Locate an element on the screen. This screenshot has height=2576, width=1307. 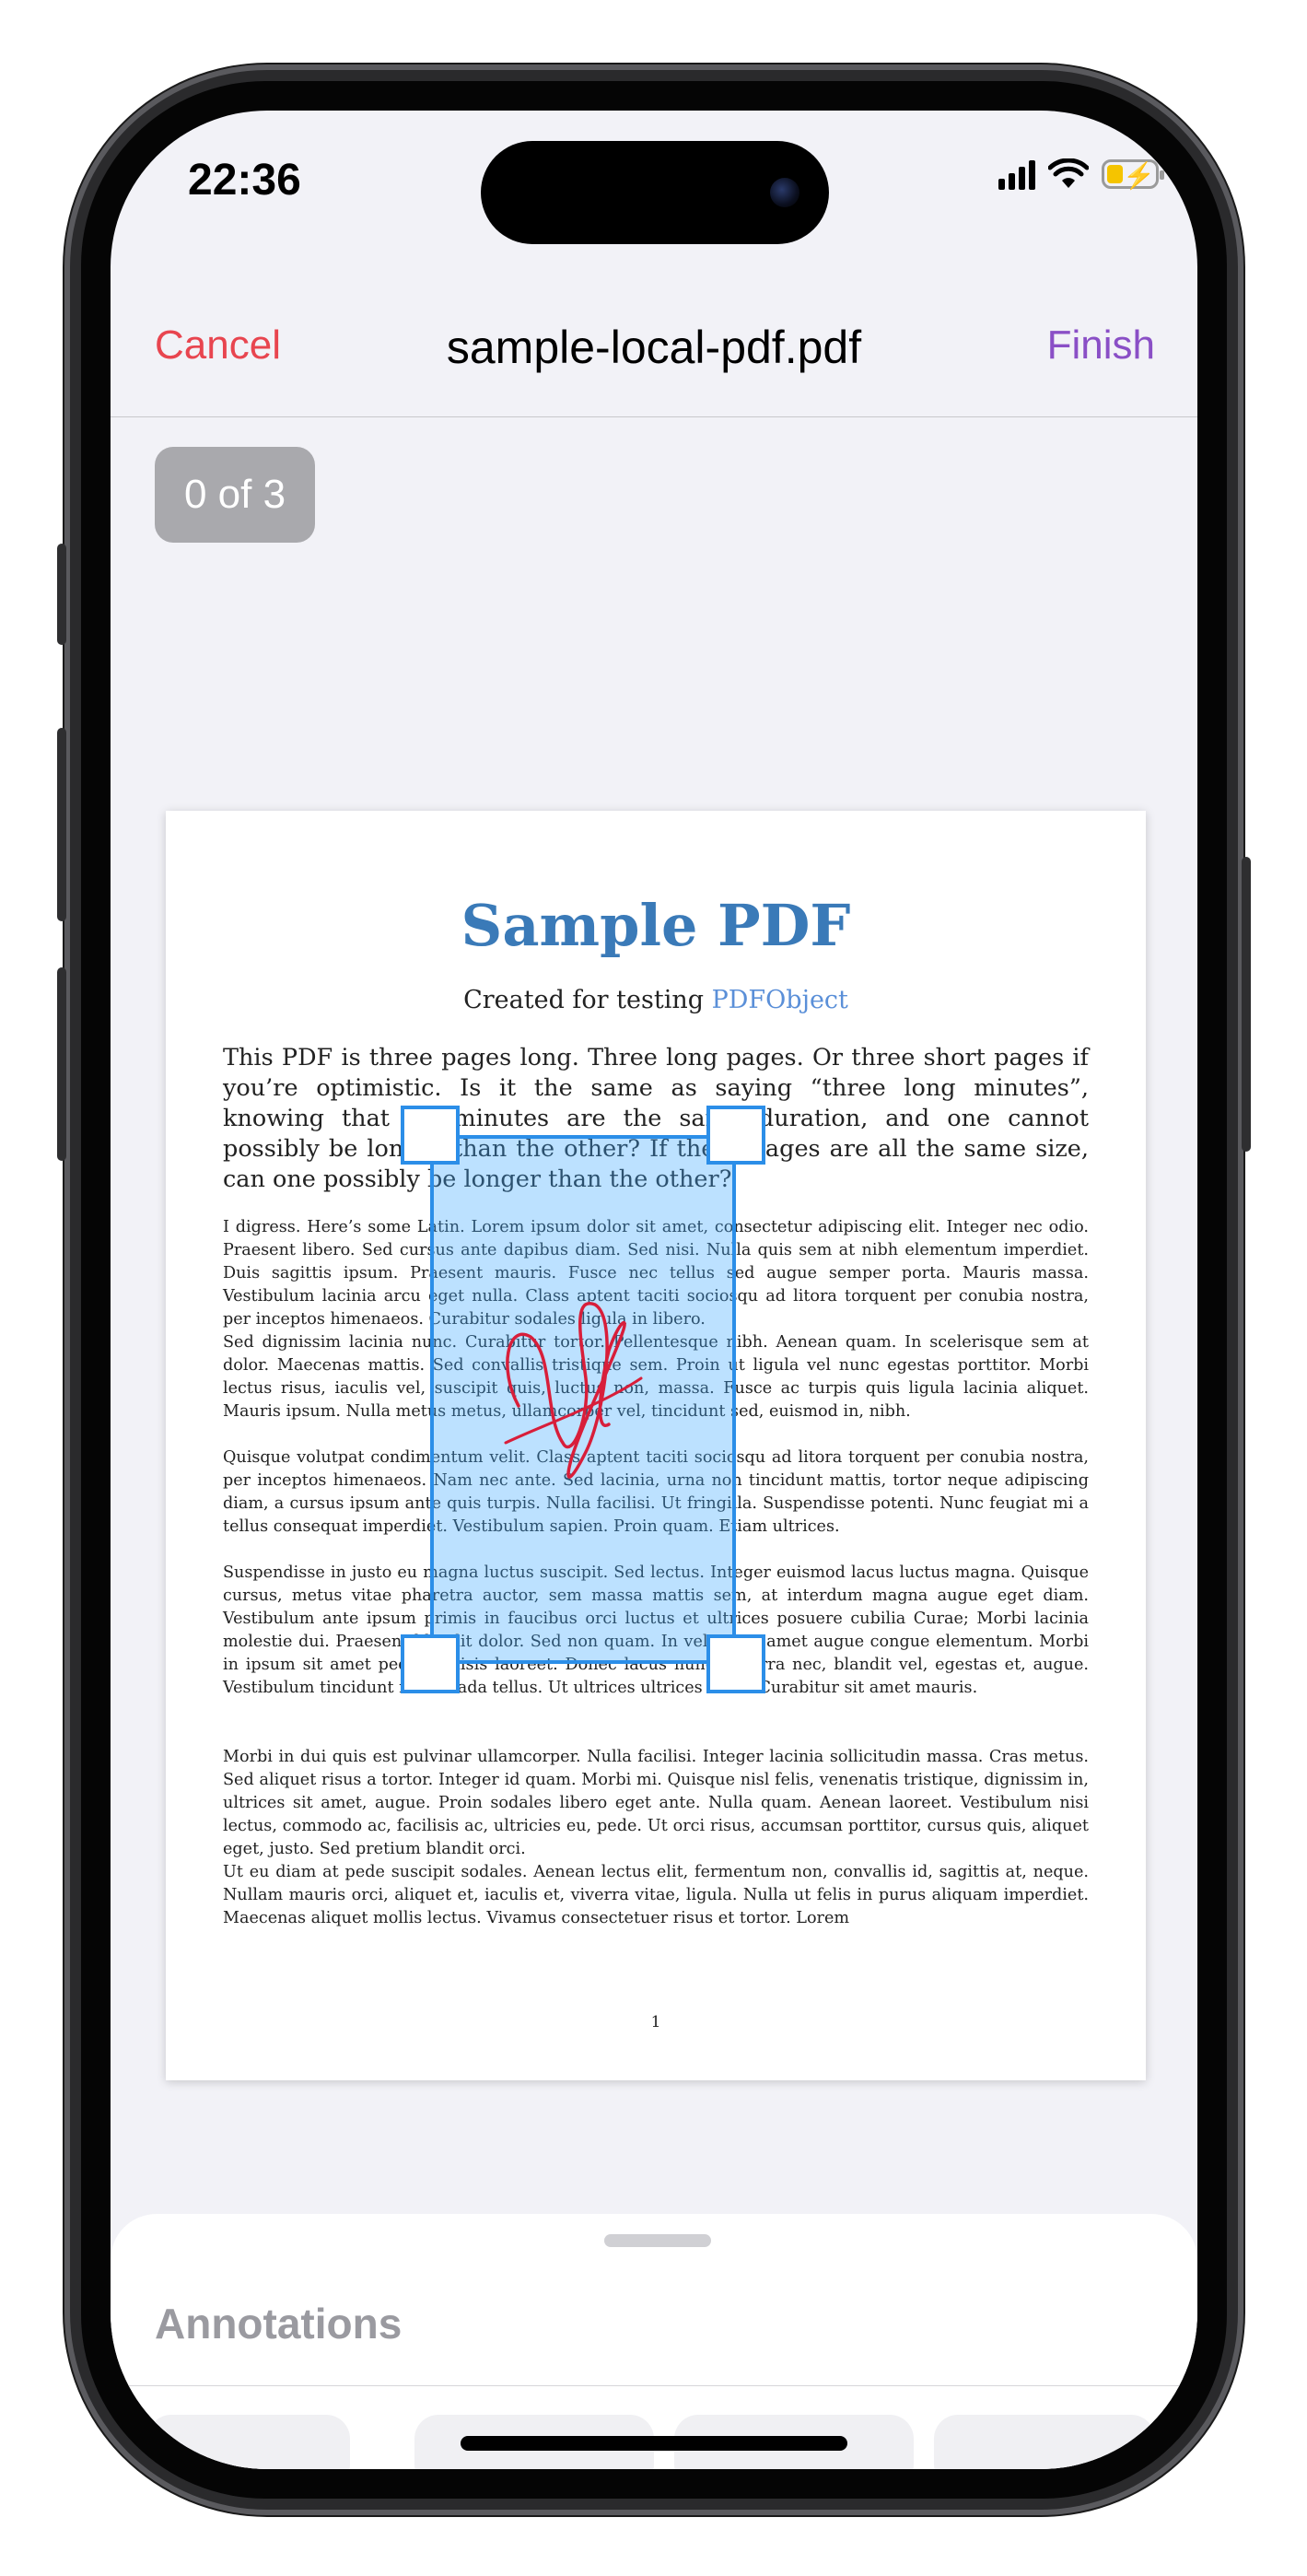
pdf-title: Sample PDF is located at coordinates (656, 925).